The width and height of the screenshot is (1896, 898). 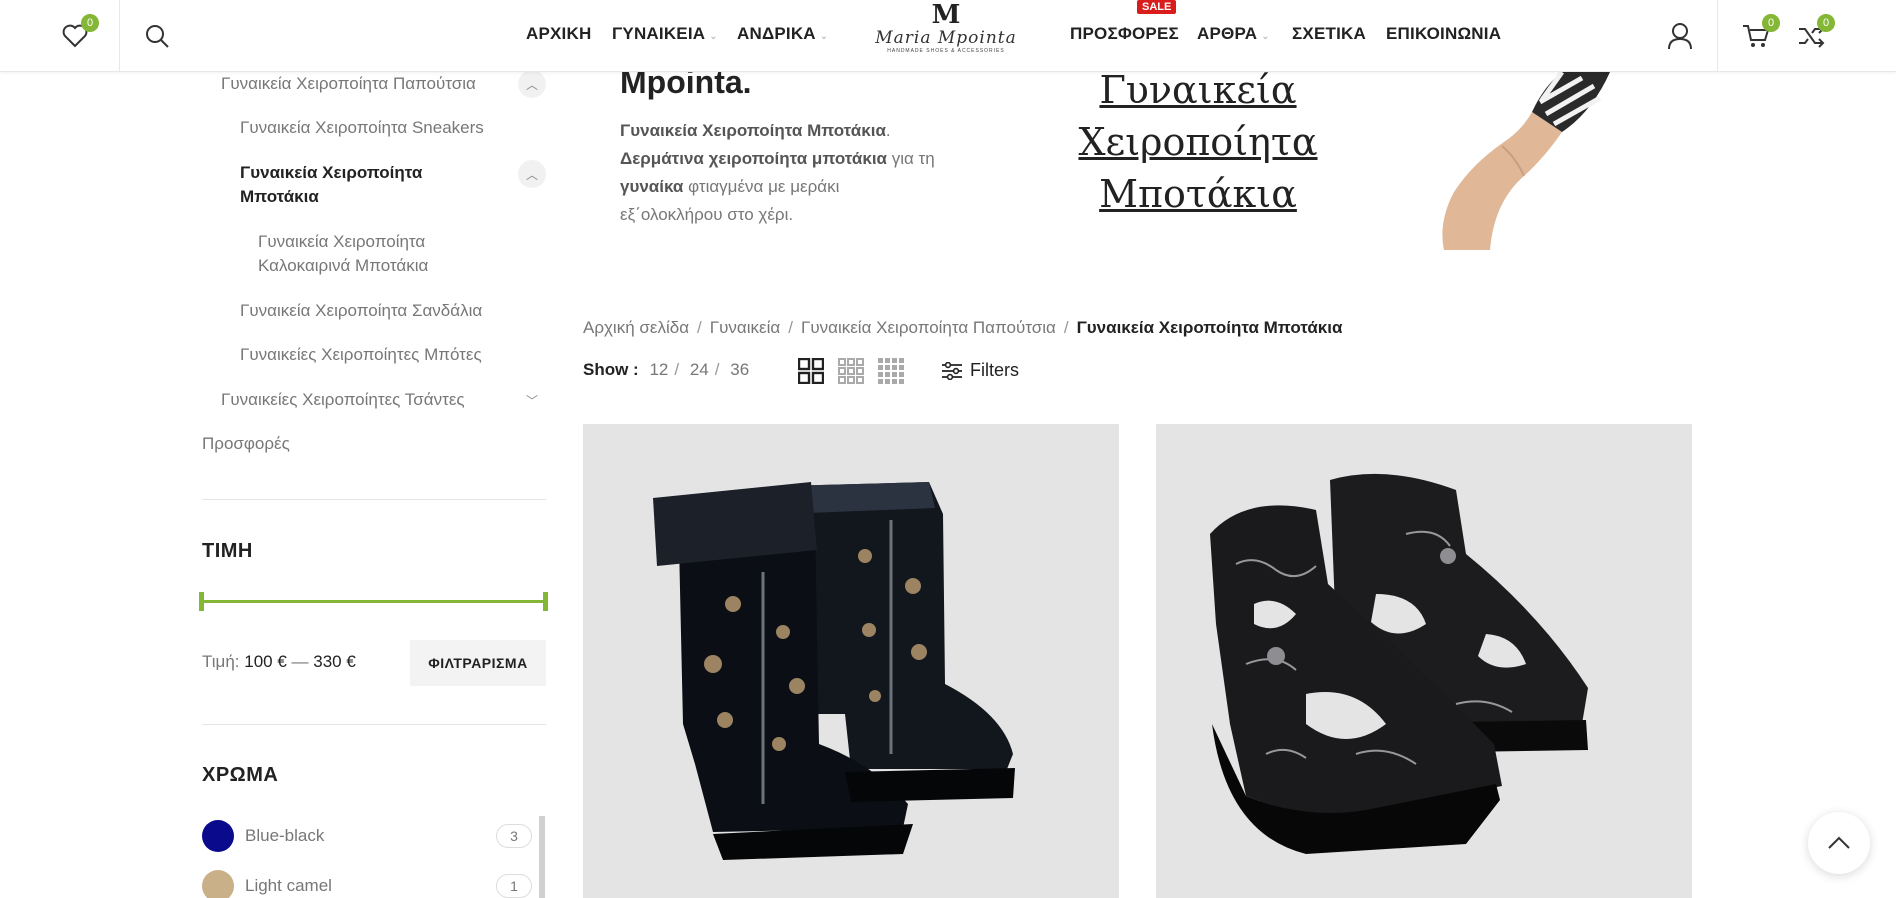 I want to click on wishlist-icon: 0, so click(x=78, y=34).